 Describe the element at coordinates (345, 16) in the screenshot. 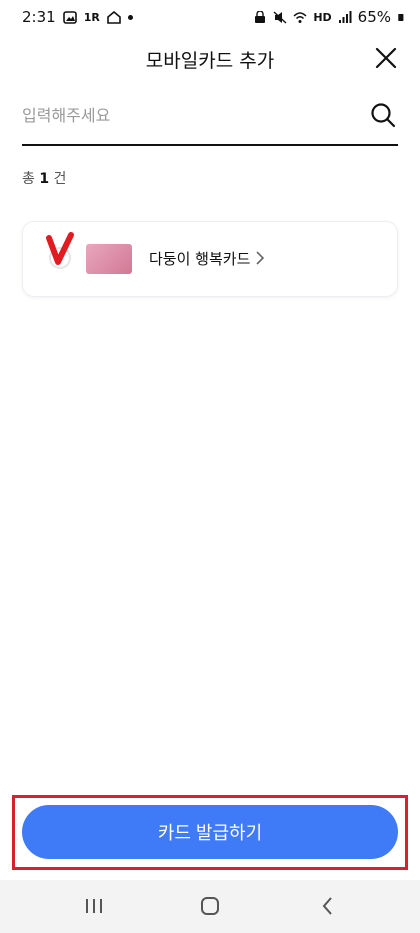

I see `signal-icon` at that location.